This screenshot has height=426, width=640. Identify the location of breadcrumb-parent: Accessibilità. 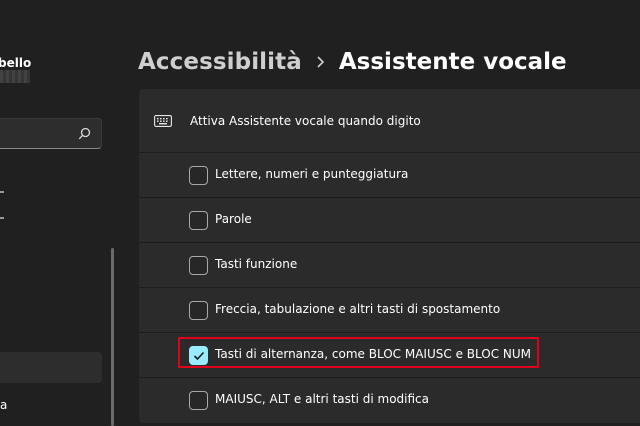
(220, 62).